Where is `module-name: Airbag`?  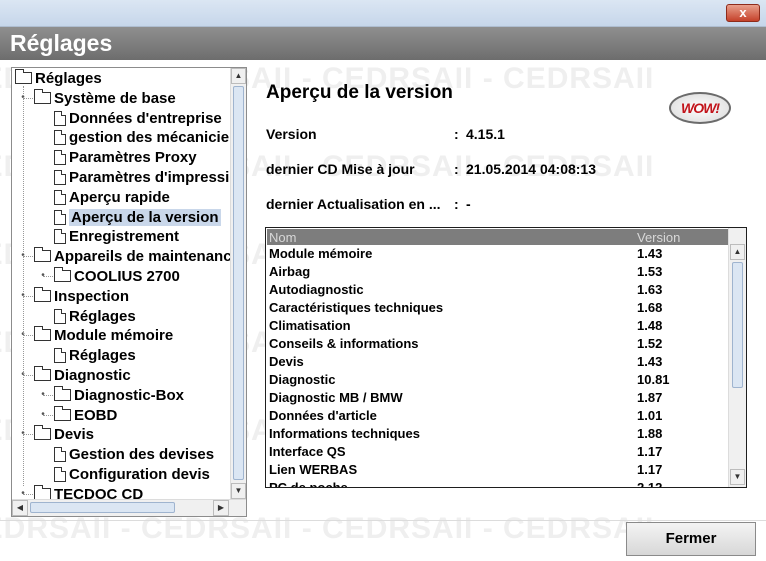 module-name: Airbag is located at coordinates (290, 271).